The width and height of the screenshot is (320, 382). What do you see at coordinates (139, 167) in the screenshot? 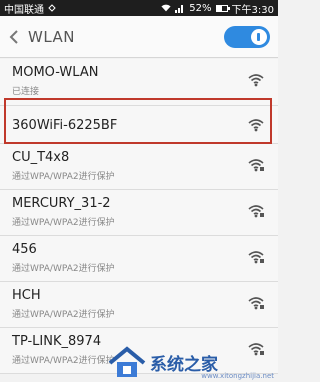
I see `network-item: CU_T4x8 通过WPA/WPA2进行保护` at bounding box center [139, 167].